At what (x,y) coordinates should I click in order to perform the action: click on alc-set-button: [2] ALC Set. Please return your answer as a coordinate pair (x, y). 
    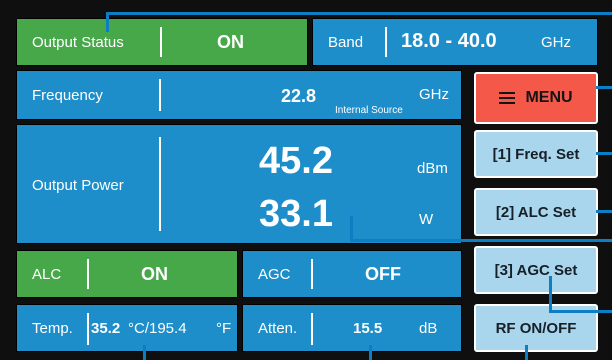
    Looking at the image, I should click on (536, 212).